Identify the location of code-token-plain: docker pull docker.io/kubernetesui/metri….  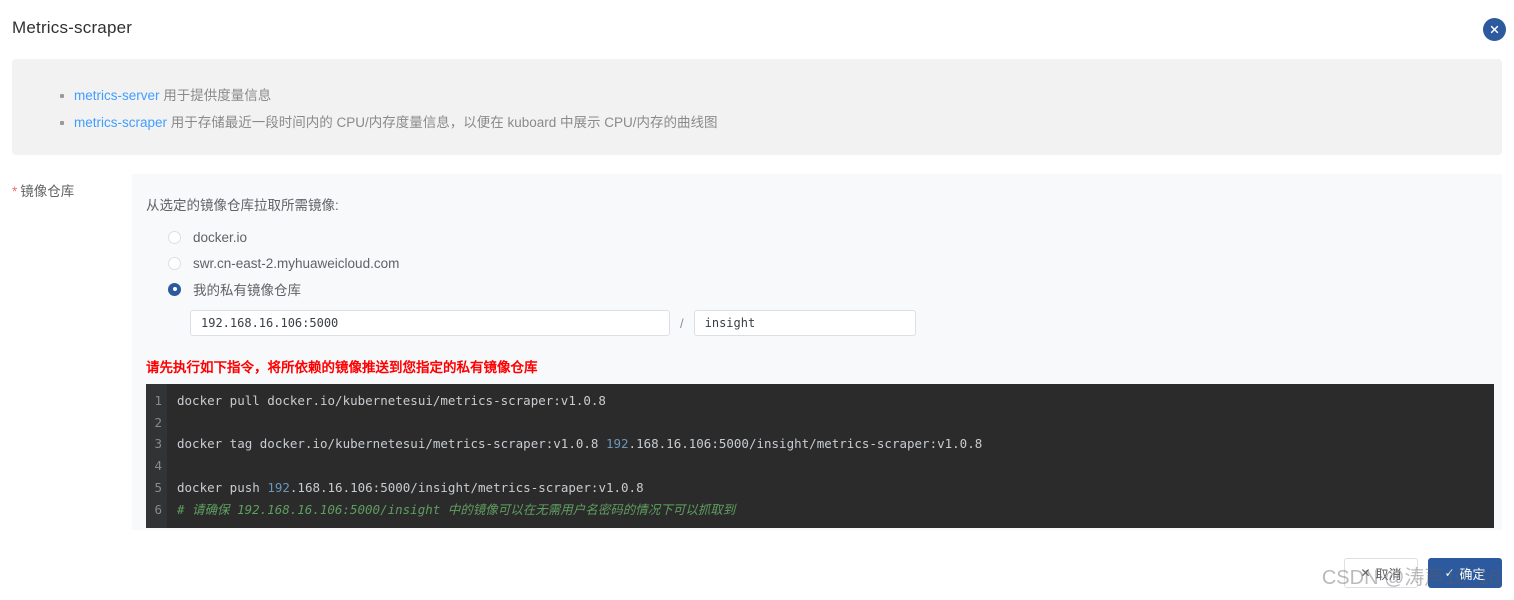
(391, 400).